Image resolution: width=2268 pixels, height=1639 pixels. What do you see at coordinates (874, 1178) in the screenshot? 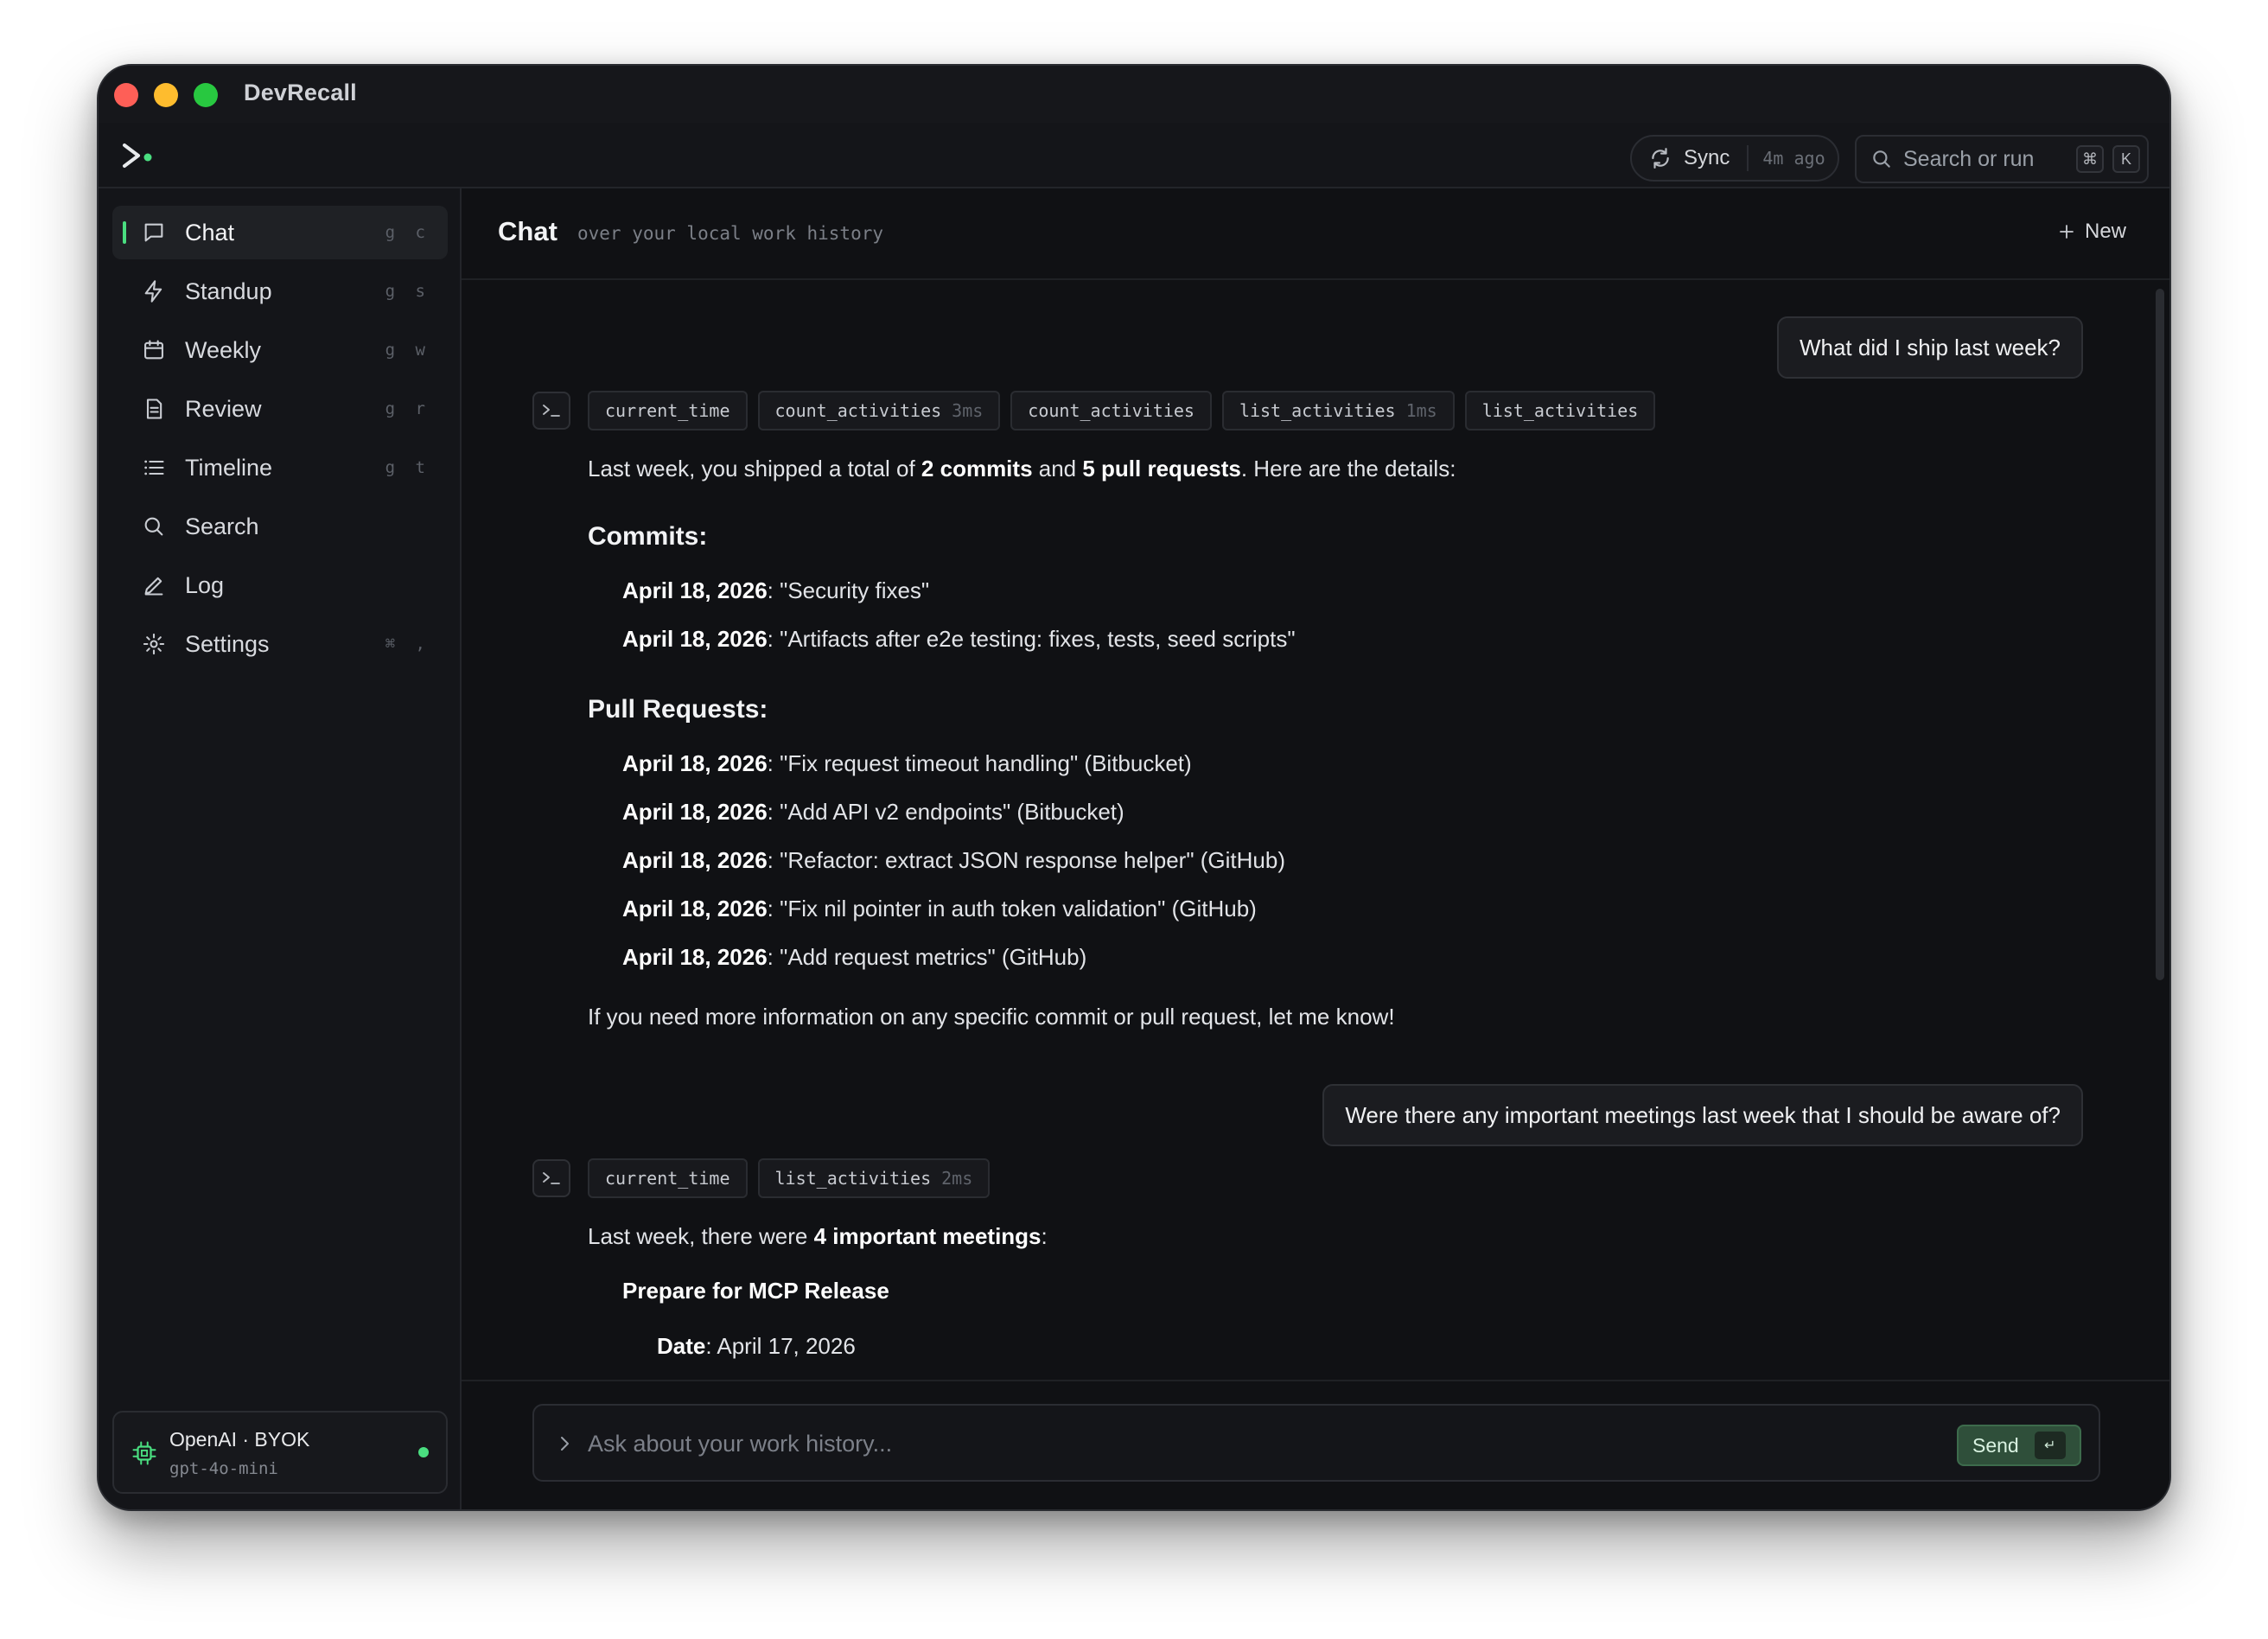
I see `tool-chip: list_activities 2ms` at bounding box center [874, 1178].